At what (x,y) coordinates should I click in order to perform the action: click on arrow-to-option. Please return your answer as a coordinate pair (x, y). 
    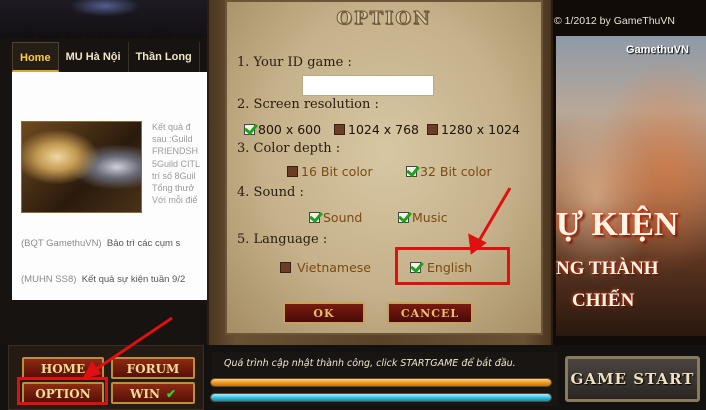
    Looking at the image, I should click on (132, 345).